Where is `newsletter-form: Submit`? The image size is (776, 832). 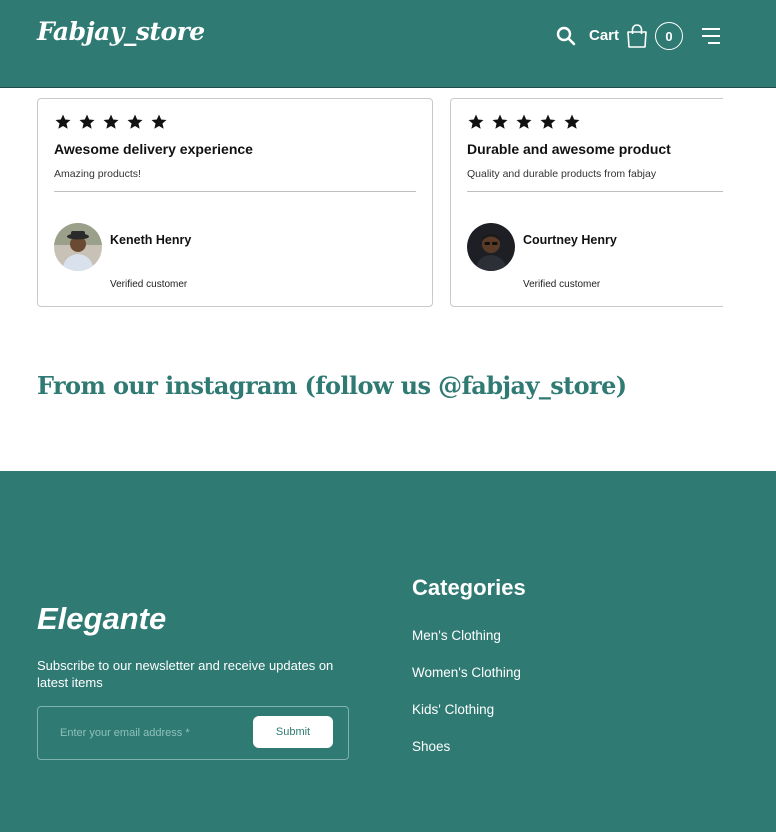 newsletter-form: Submit is located at coordinates (193, 733).